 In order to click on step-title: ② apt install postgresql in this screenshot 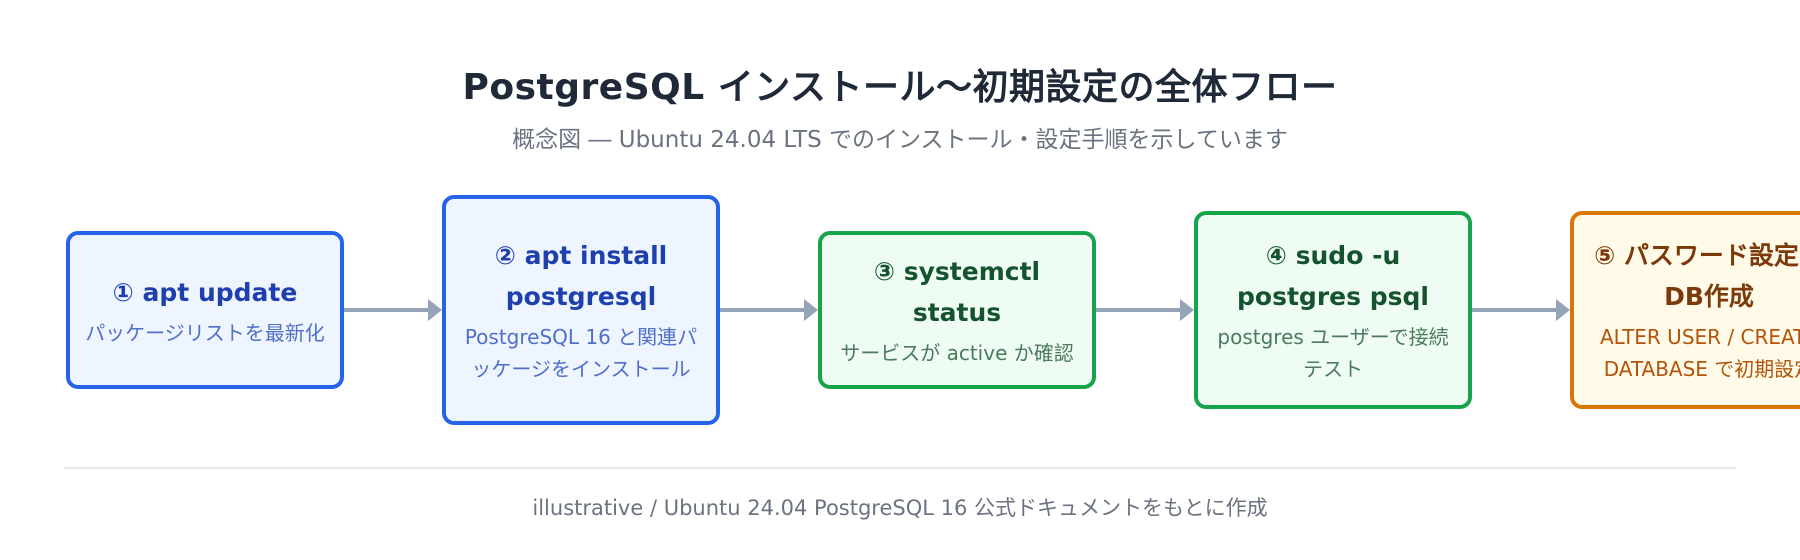, I will do `click(581, 276)`.